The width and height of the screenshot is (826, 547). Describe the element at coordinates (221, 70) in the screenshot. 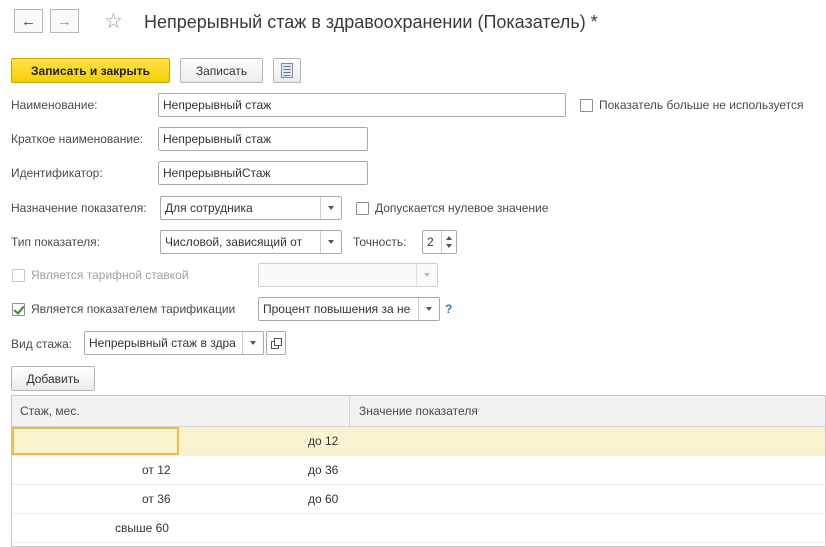

I see `save-button: Записать` at that location.